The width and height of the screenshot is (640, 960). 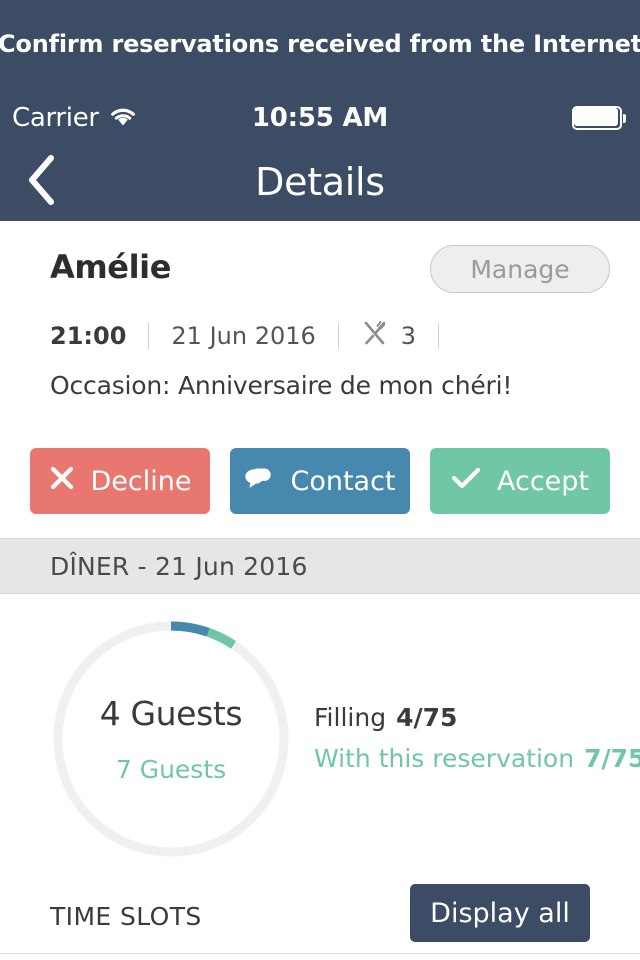 I want to click on filling-row: Filling 4/75, so click(x=477, y=717).